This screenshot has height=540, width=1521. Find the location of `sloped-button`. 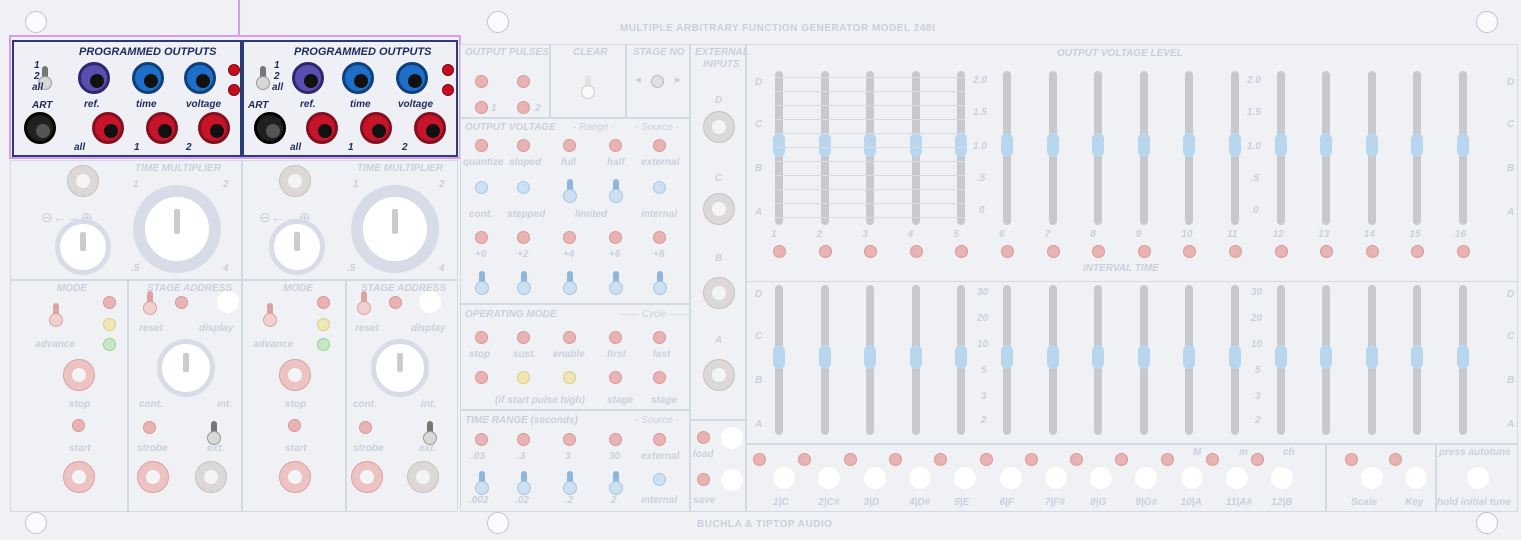

sloped-button is located at coordinates (523, 187).